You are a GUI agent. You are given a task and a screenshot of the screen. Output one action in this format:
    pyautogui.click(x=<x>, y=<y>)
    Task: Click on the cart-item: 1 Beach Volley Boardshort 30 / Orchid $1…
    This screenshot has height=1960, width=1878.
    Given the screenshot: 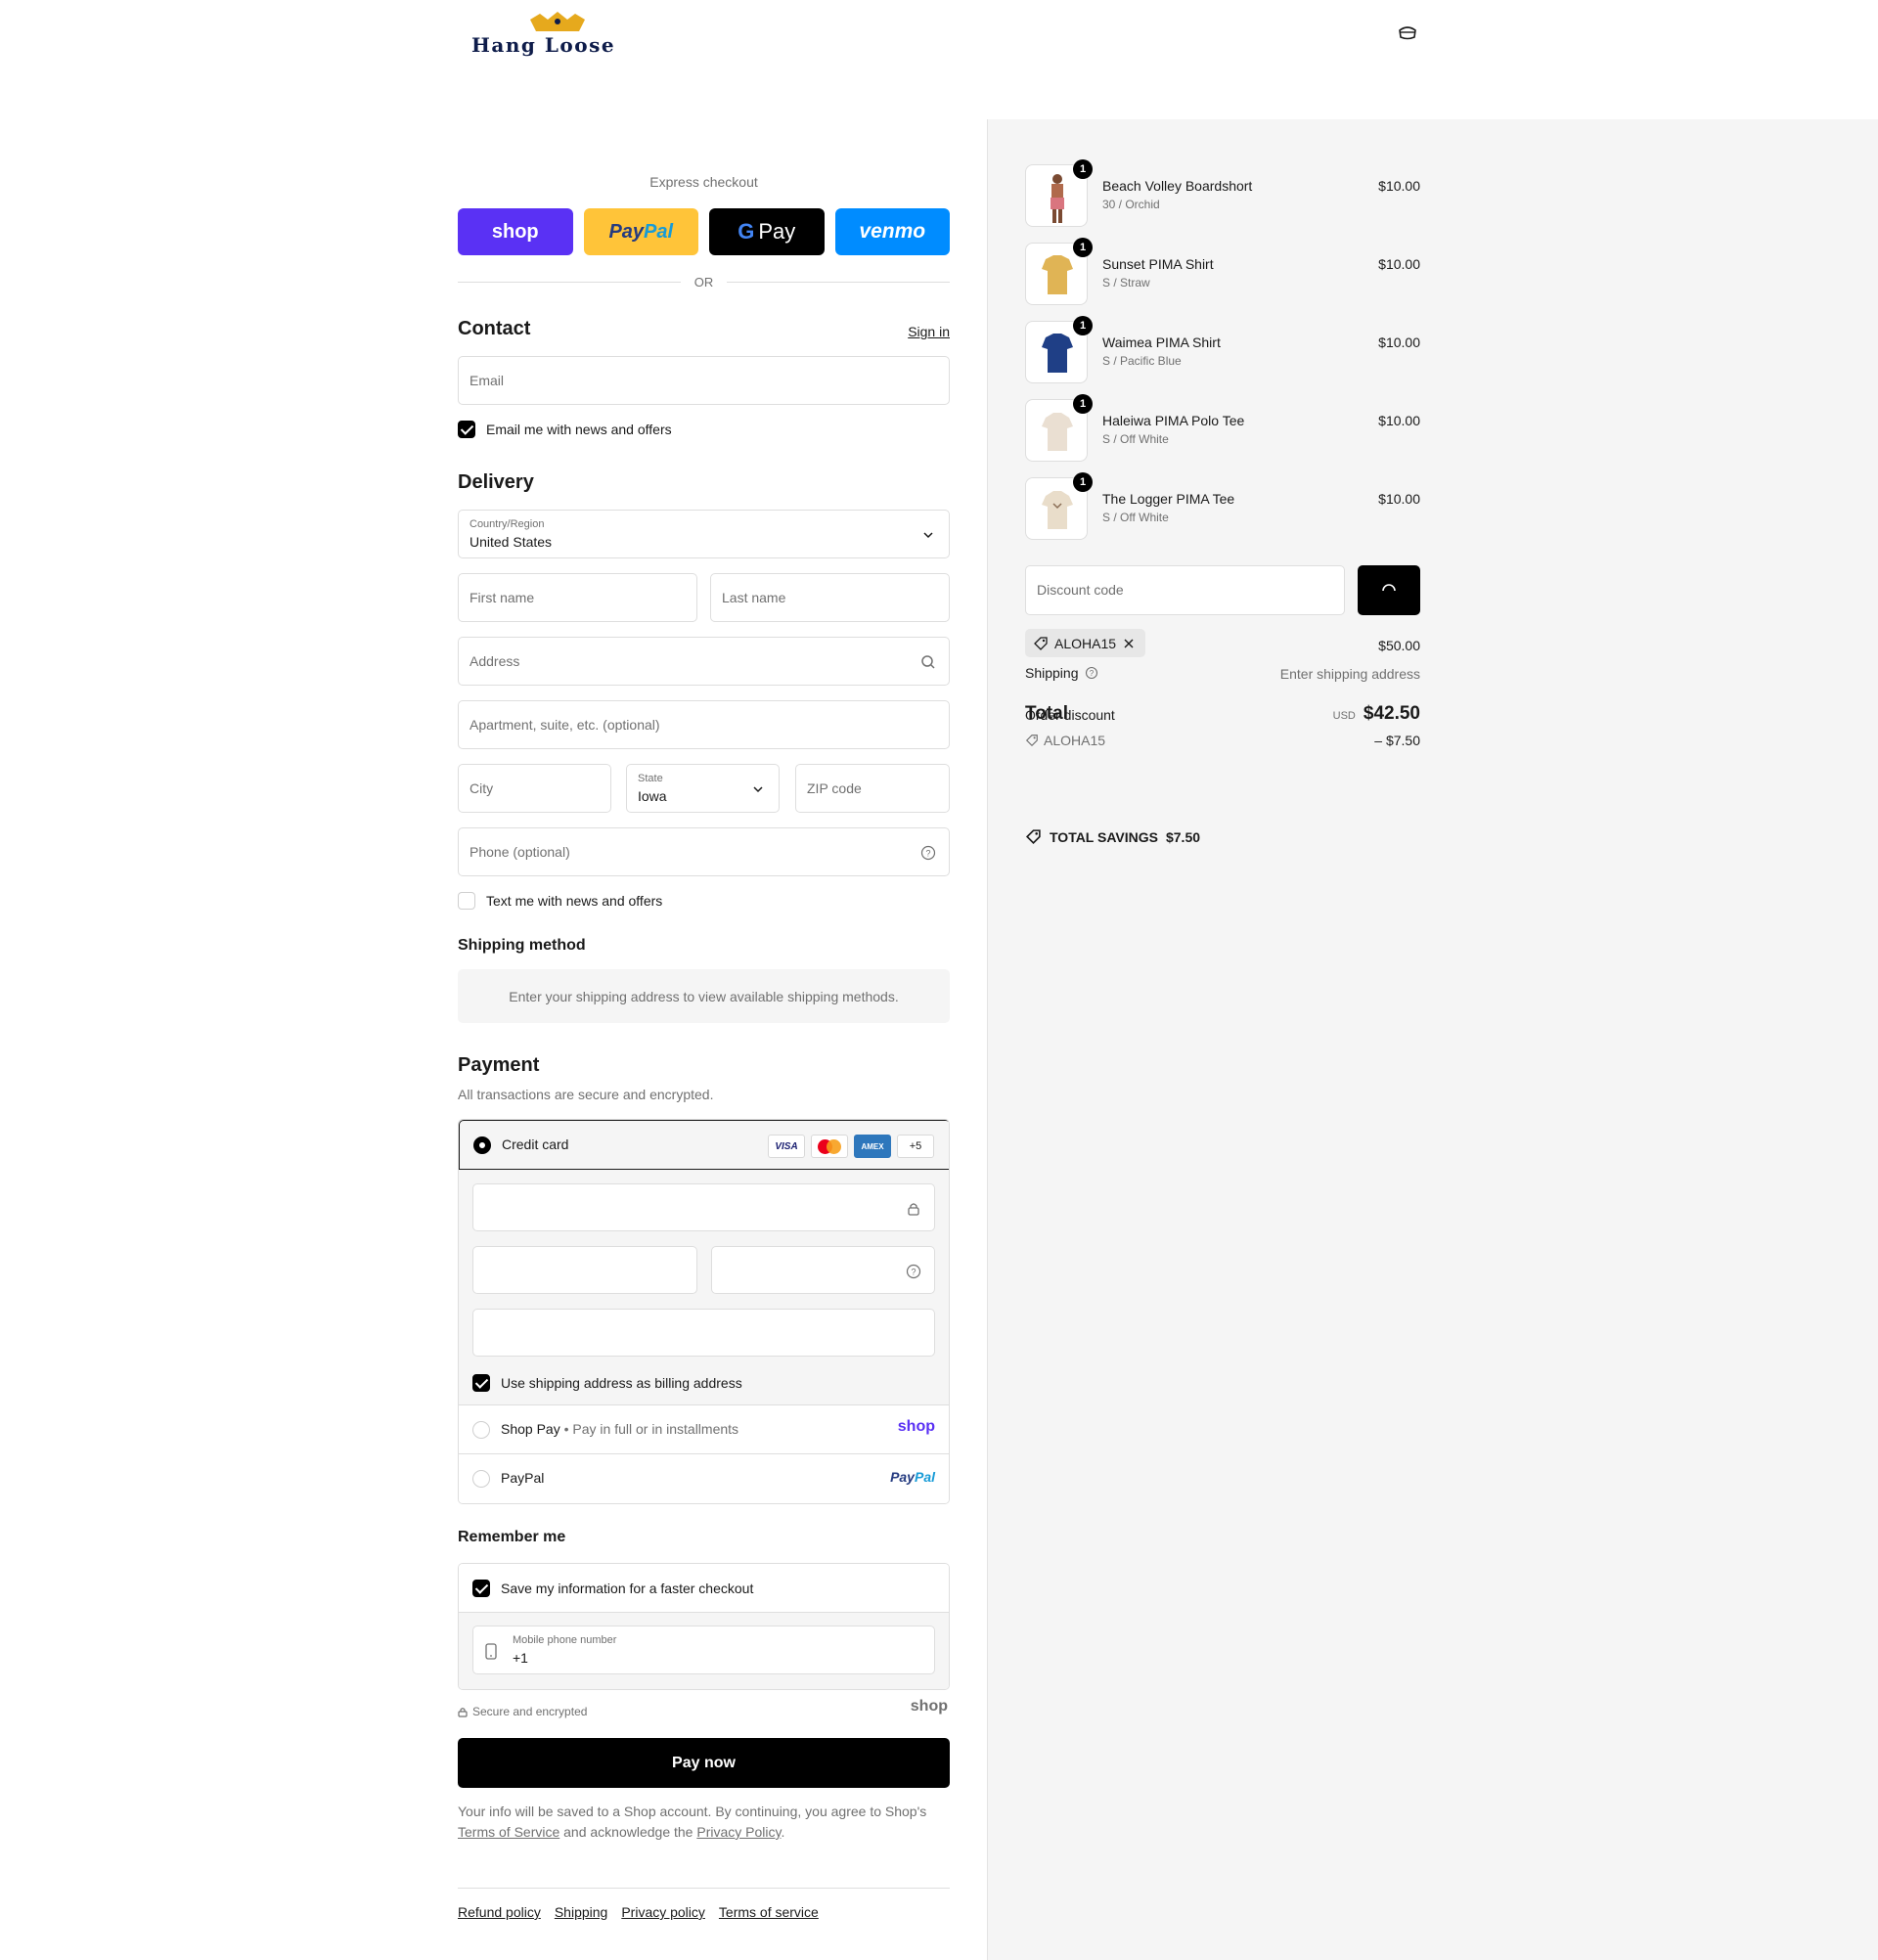 What is the action you would take?
    pyautogui.click(x=1222, y=193)
    